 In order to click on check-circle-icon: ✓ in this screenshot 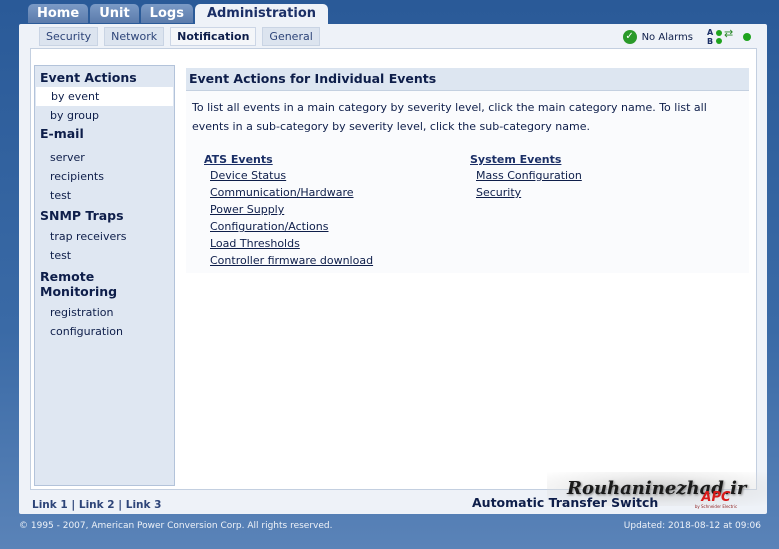, I will do `click(629, 37)`.